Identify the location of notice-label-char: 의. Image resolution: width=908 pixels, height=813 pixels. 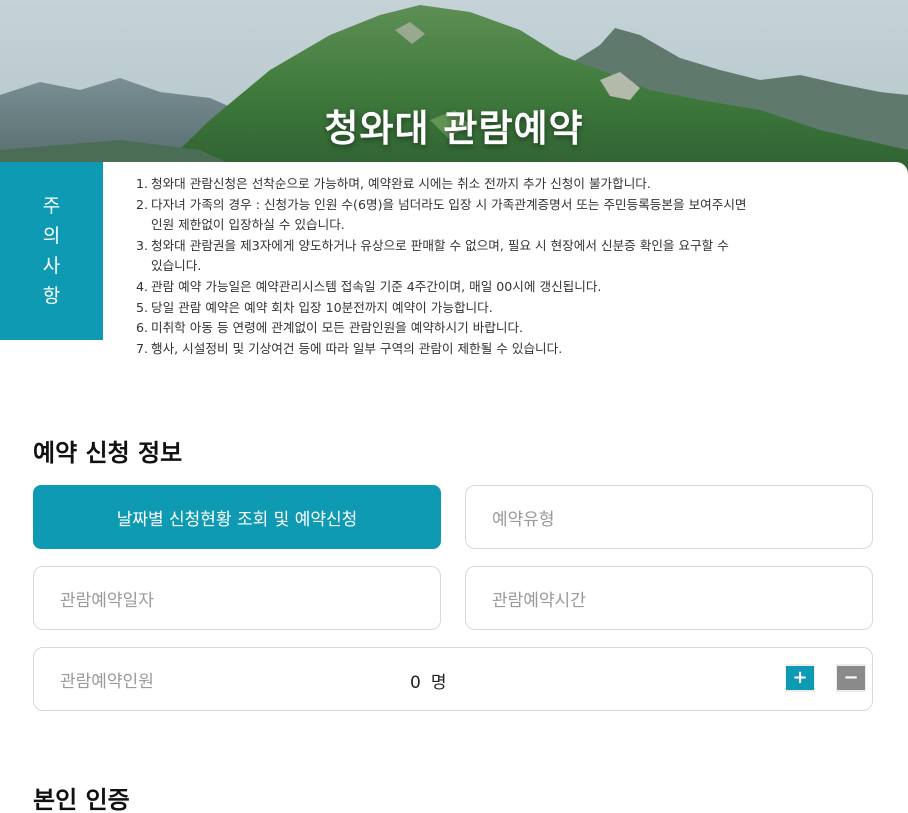
(51, 236).